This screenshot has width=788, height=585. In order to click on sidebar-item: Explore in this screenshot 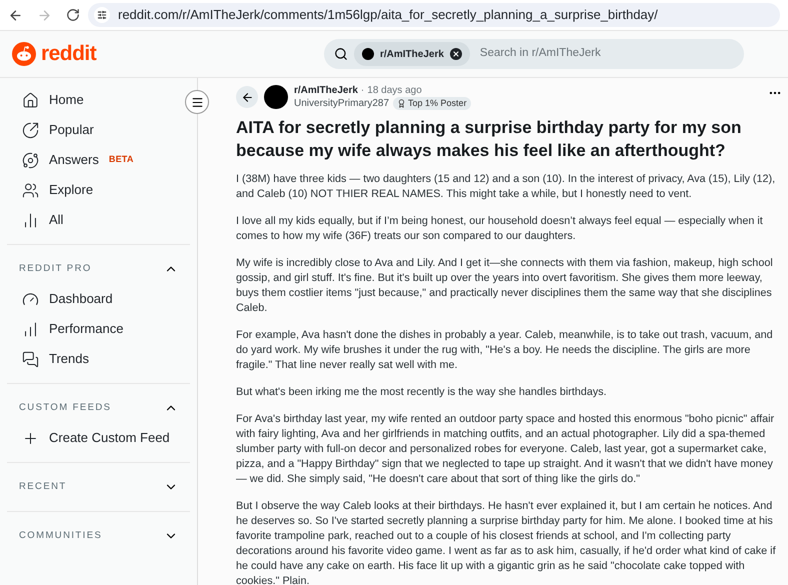, I will do `click(98, 190)`.